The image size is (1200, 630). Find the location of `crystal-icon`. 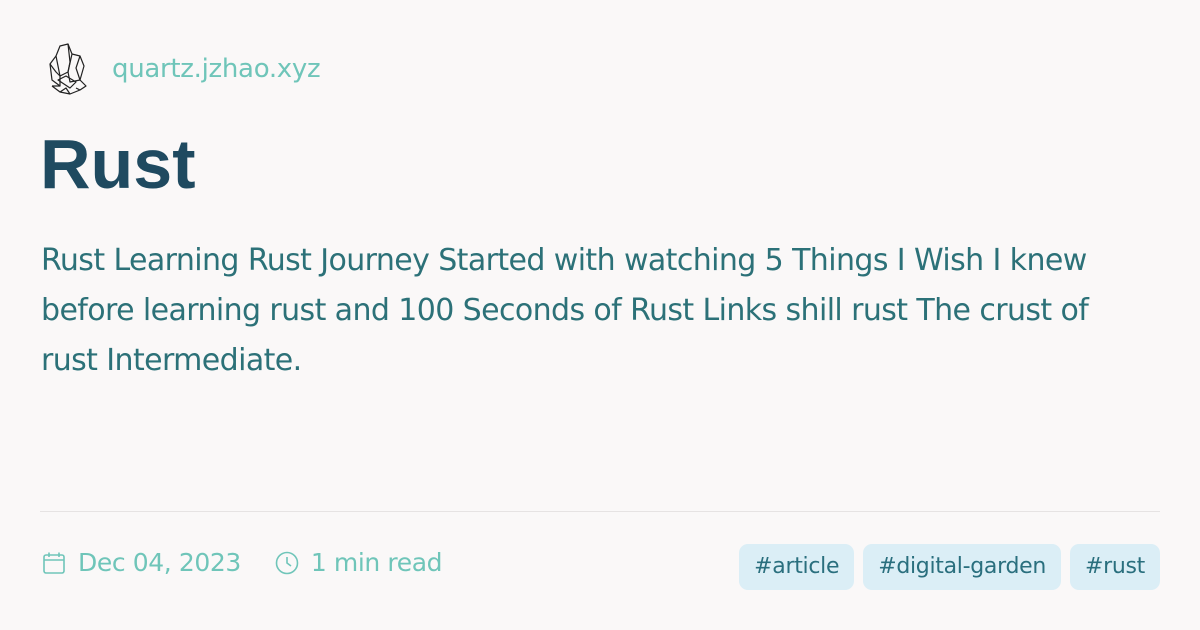

crystal-icon is located at coordinates (68, 69).